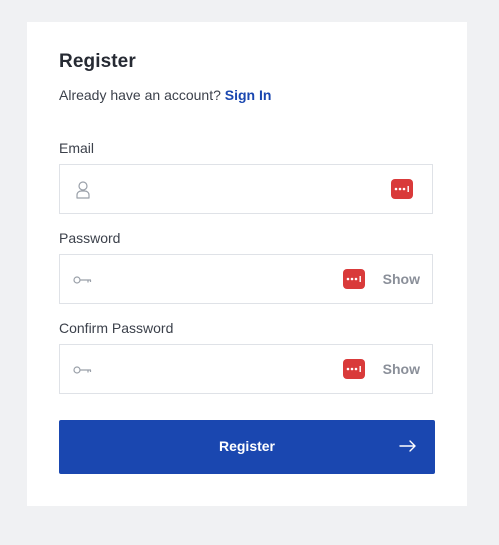 The height and width of the screenshot is (545, 499). Describe the element at coordinates (219, 189) in the screenshot. I see `email-input` at that location.